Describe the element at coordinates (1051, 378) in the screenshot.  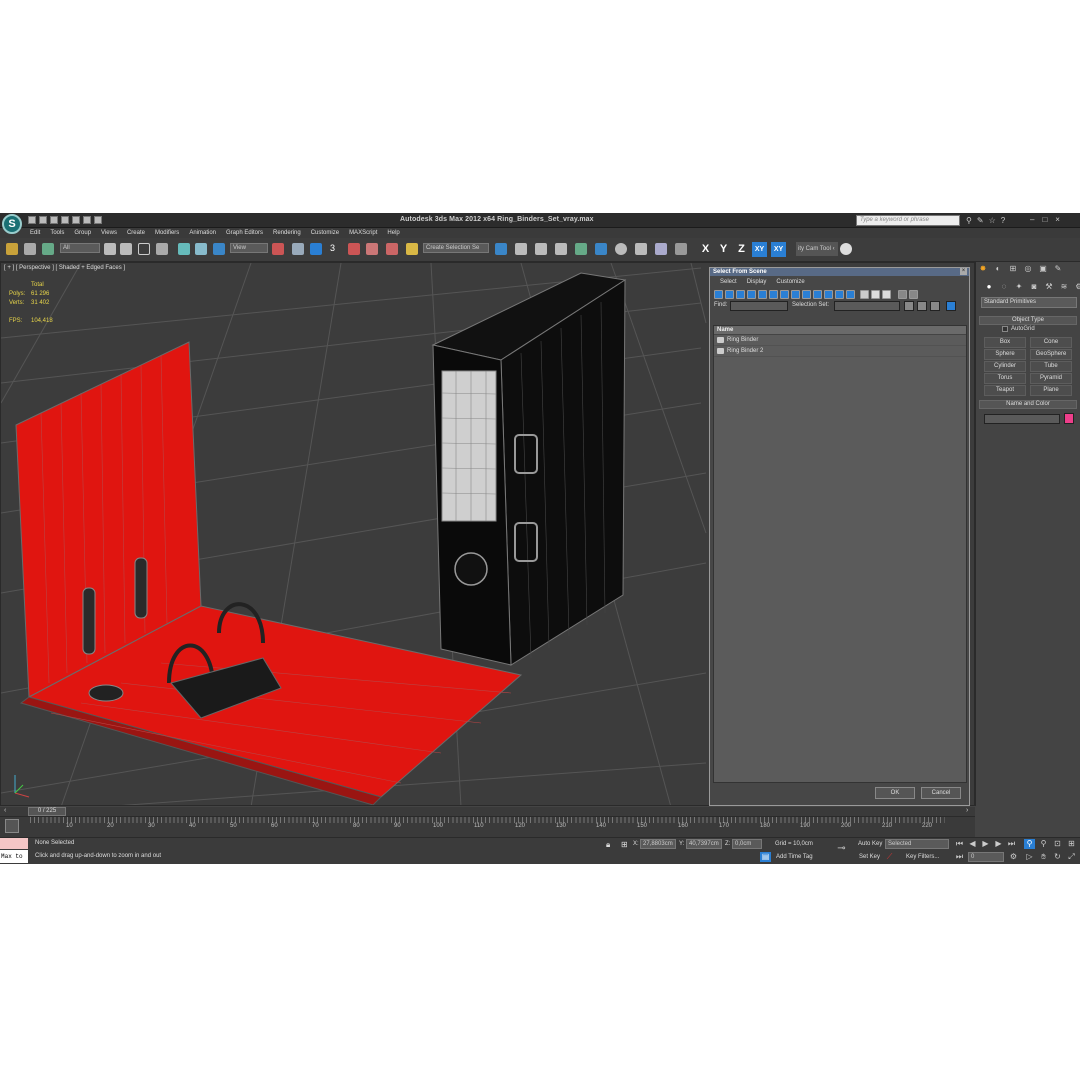
I see `pyramid-button: Pyramid` at that location.